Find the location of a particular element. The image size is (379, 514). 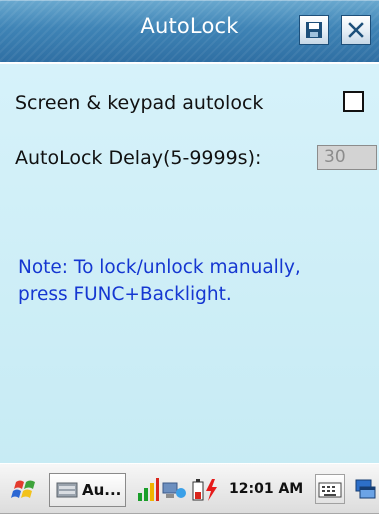

battery-charging-icon is located at coordinates (205, 490).